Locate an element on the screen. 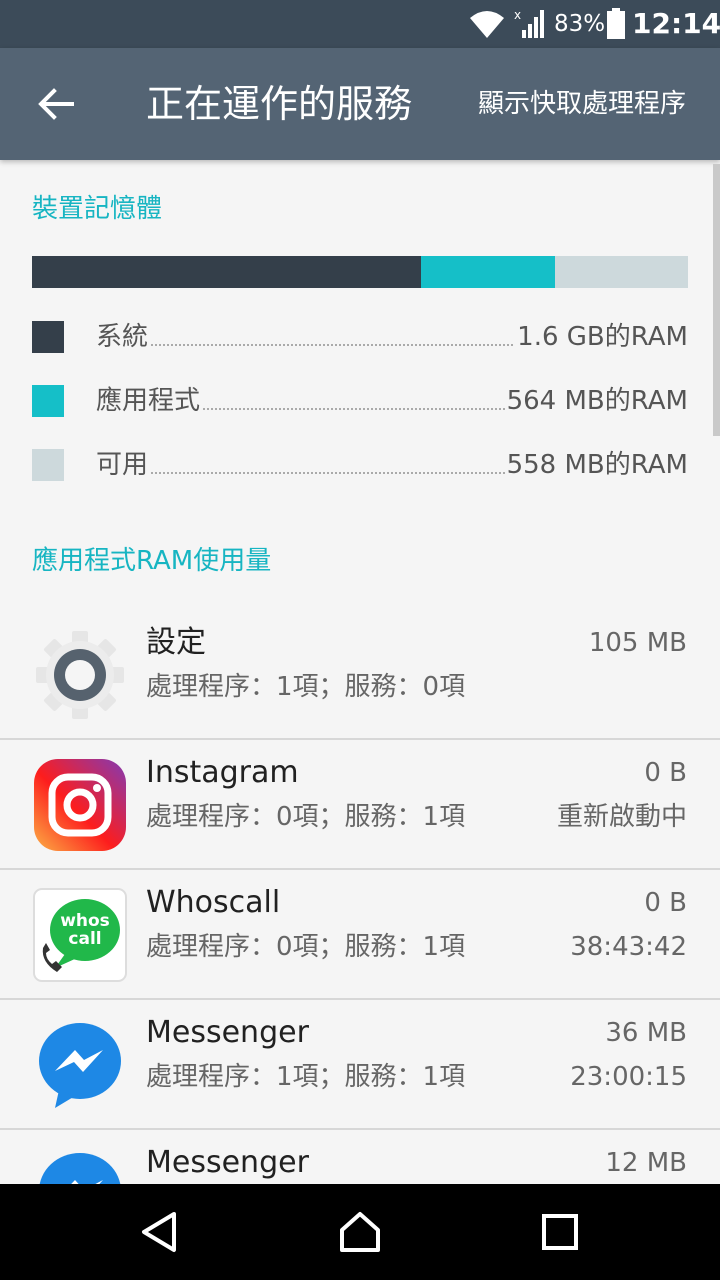 This screenshot has width=720, height=1280. legend-label: 可用 is located at coordinates (123, 465).